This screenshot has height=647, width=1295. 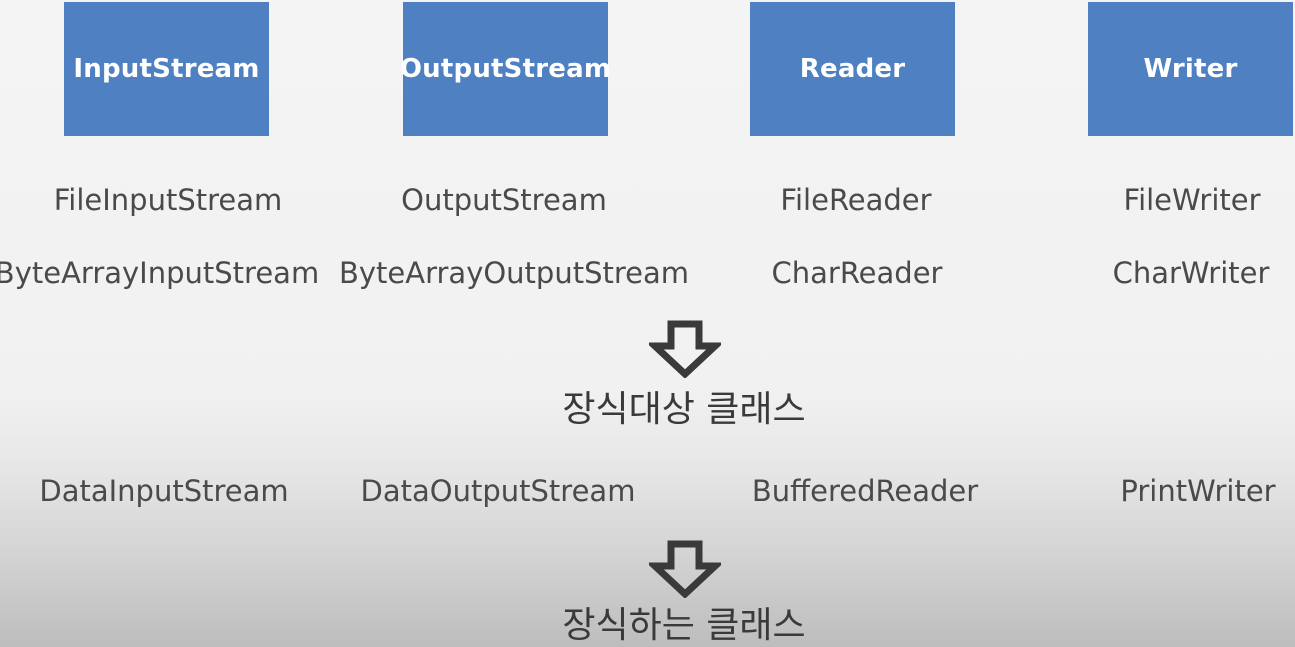 I want to click on class-charwriter: CharWriter, so click(x=1191, y=273).